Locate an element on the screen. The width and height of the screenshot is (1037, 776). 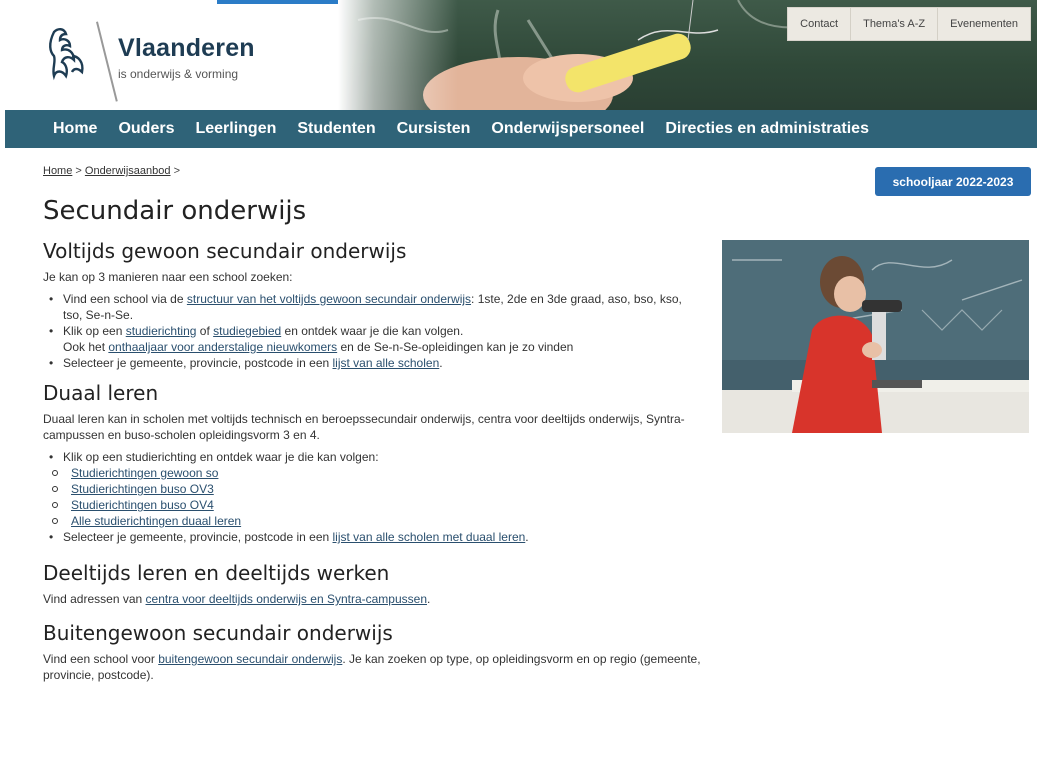
section-heading-voltijds: Voltijds gewoon secundair onderwijs is located at coordinates (225, 251).